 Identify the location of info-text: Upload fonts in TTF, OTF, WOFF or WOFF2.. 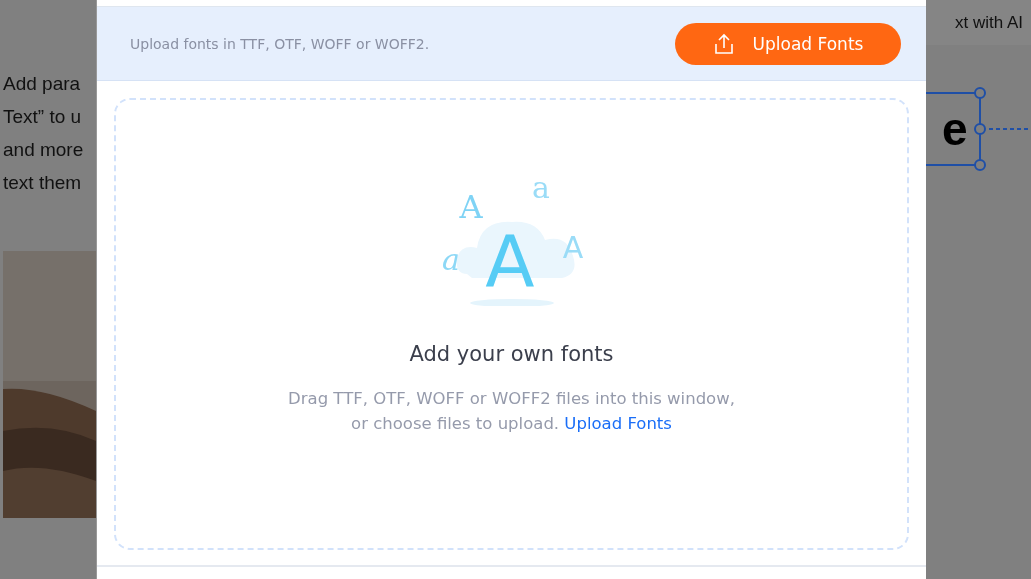
(280, 43).